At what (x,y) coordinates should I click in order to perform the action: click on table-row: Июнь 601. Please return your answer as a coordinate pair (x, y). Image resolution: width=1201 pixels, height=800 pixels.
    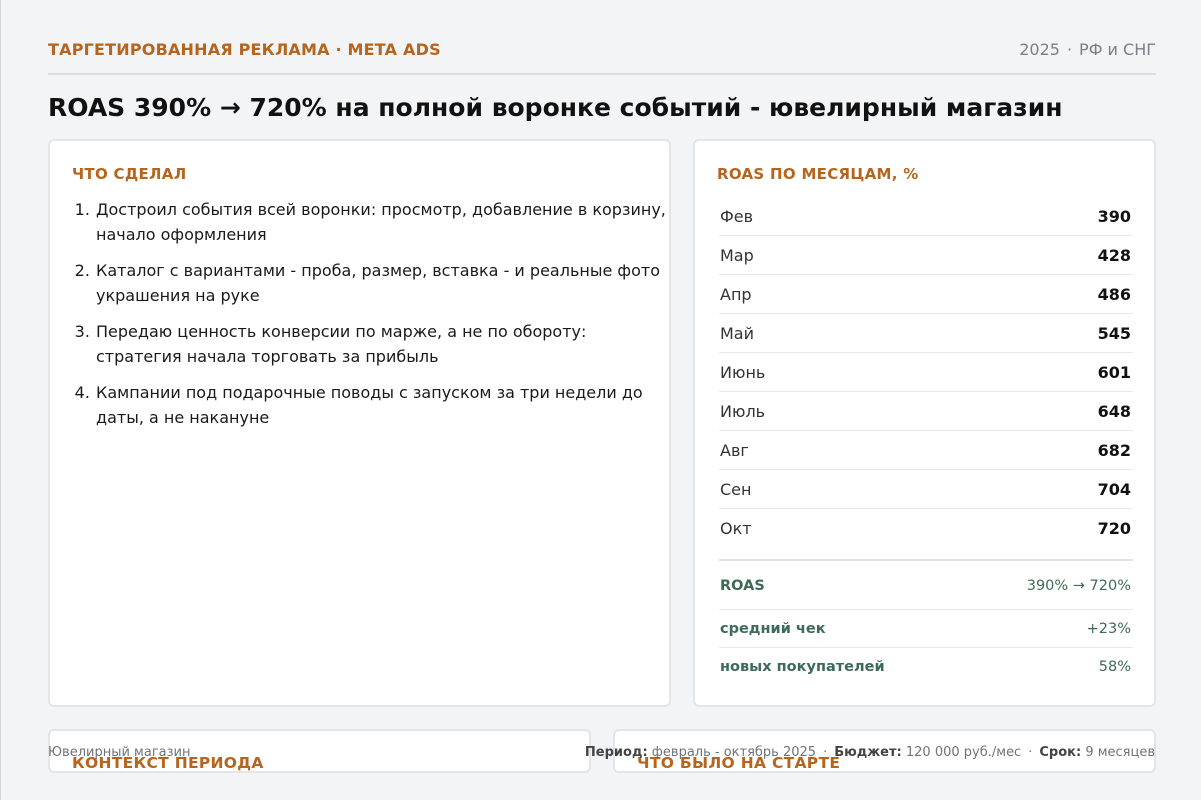
    Looking at the image, I should click on (926, 372).